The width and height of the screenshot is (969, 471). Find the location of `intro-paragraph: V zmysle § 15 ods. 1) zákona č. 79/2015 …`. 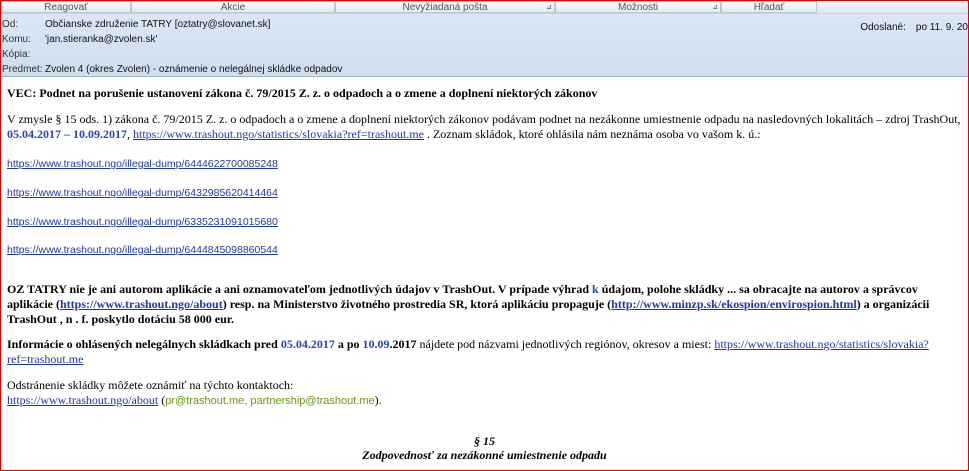

intro-paragraph: V zmysle § 15 ods. 1) zákona č. 79/2015 … is located at coordinates (484, 127).